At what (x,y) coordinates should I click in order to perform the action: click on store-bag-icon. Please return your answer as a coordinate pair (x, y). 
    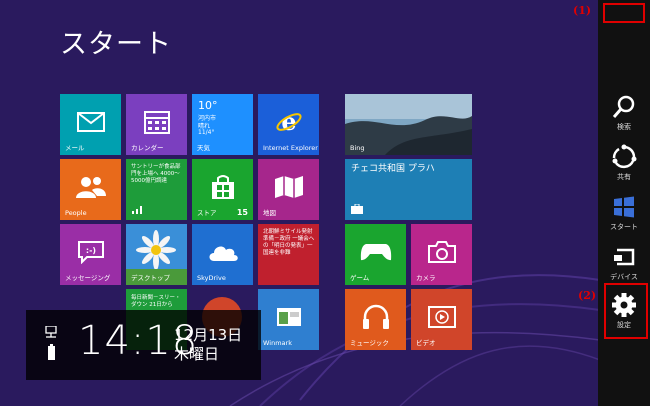
    Looking at the image, I should click on (222, 187).